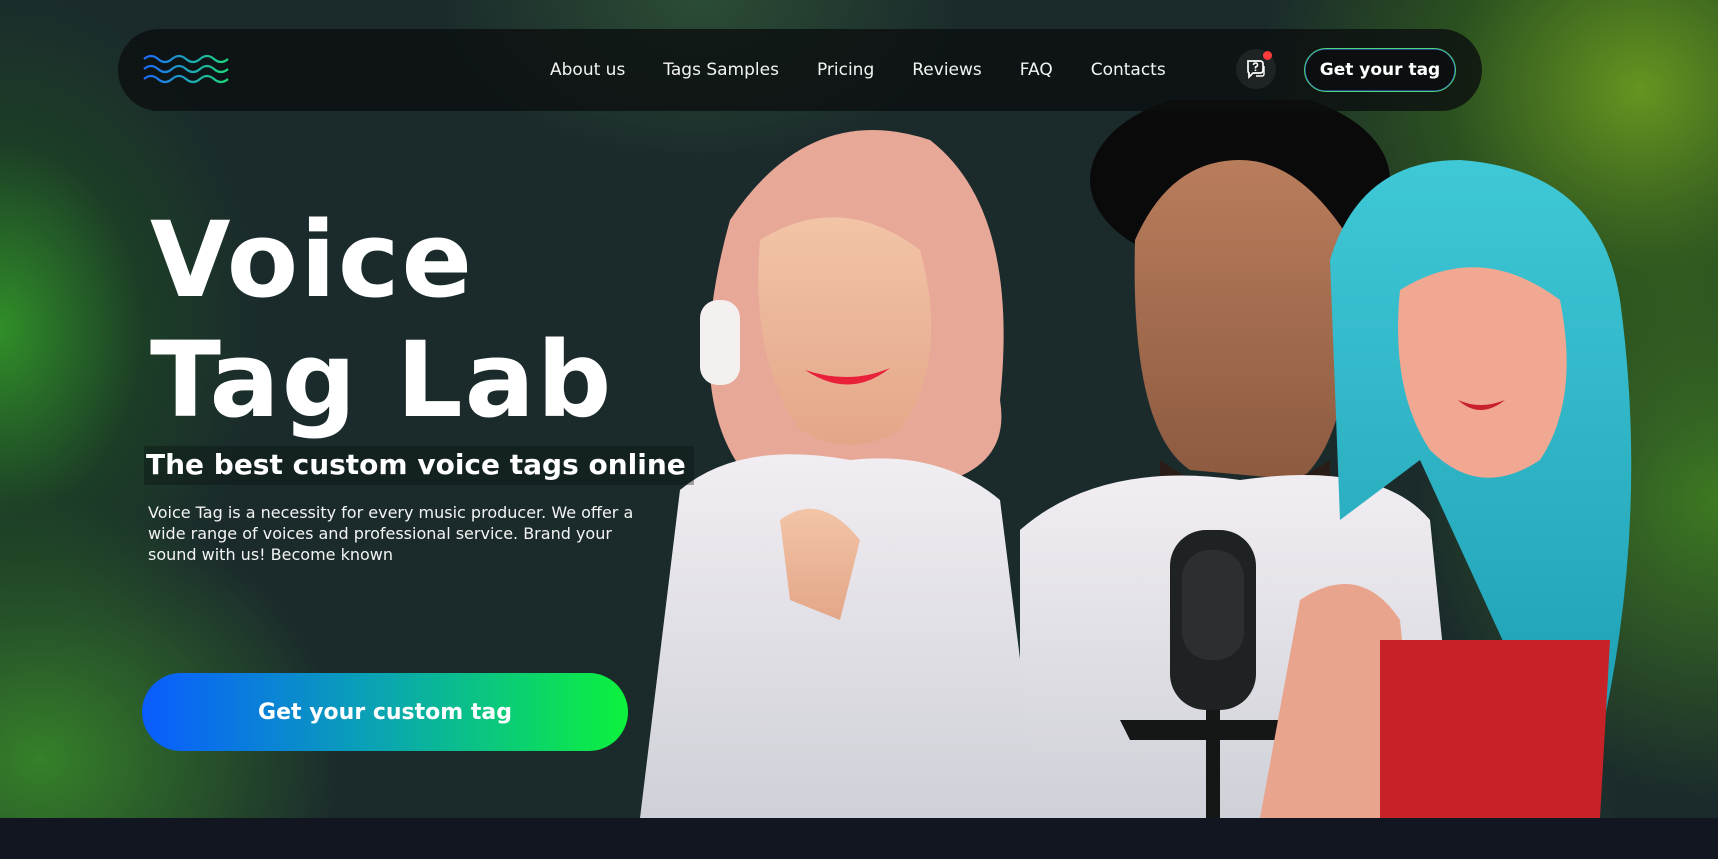 The height and width of the screenshot is (859, 1718). What do you see at coordinates (385, 712) in the screenshot?
I see `get-custom-tag-button: Get your custom tag` at bounding box center [385, 712].